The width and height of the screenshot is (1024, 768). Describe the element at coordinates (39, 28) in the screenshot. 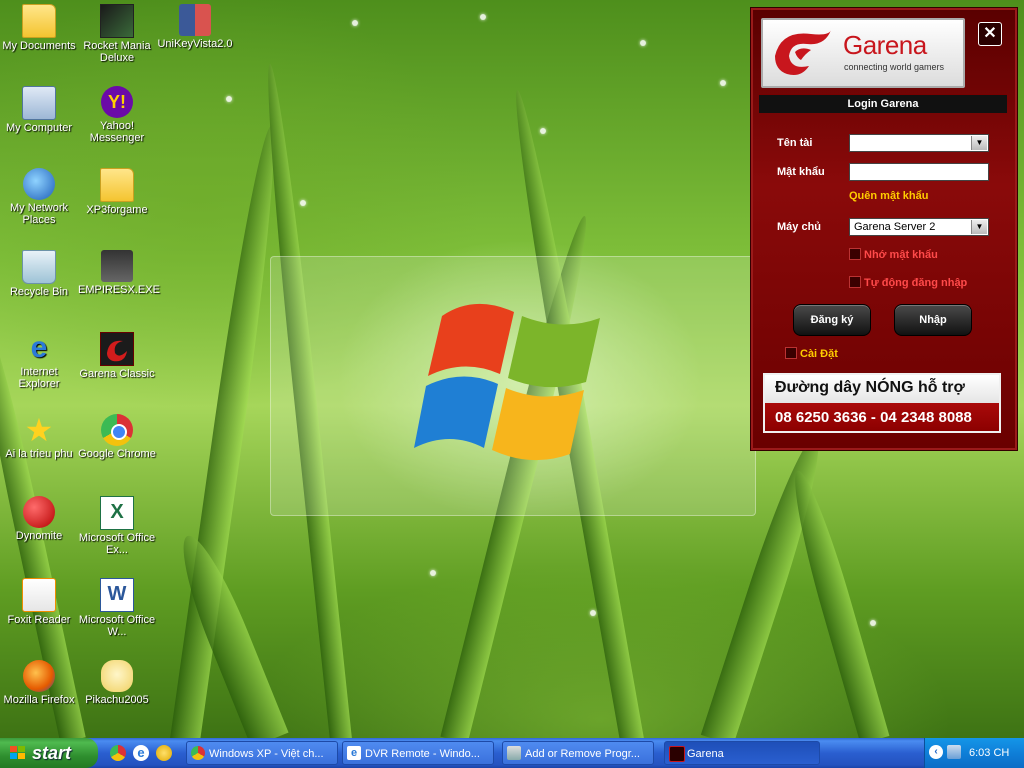

I see `desktop-icon-my-documents: My Documents` at that location.